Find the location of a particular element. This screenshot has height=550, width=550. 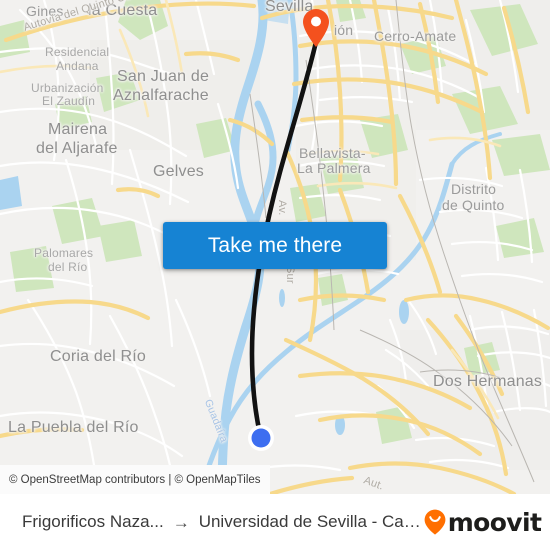

arrow-right-icon: → is located at coordinates (181, 522).